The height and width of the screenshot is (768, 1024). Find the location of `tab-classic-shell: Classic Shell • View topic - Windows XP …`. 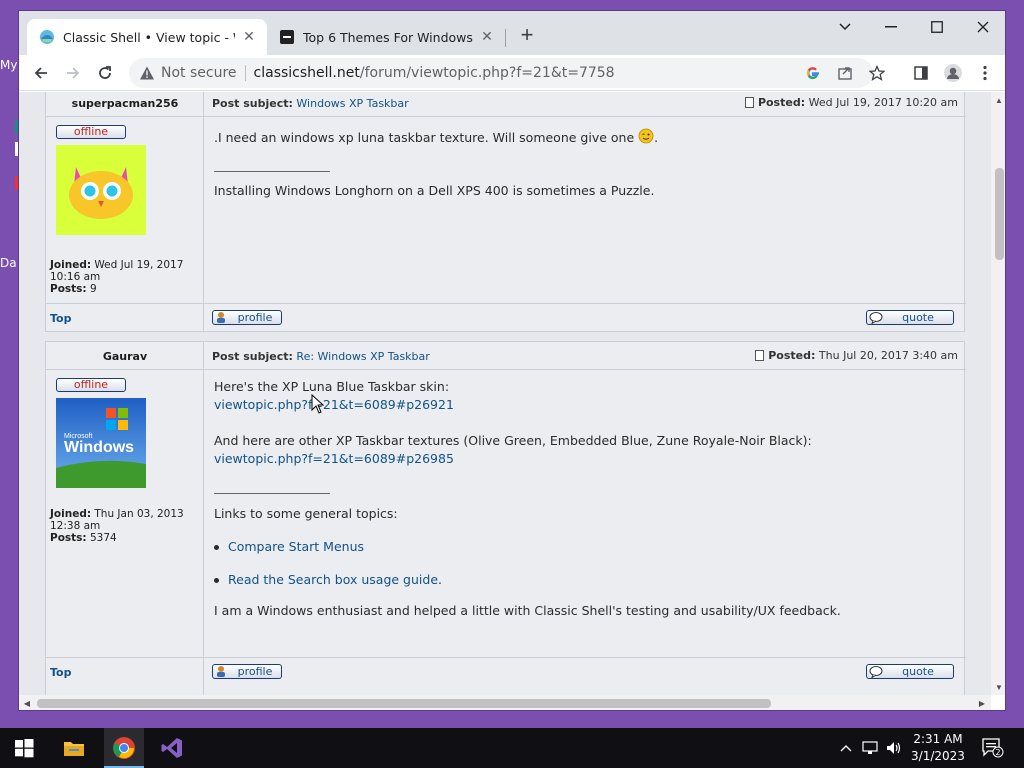

tab-classic-shell: Classic Shell • View topic - Windows XP … is located at coordinates (147, 37).